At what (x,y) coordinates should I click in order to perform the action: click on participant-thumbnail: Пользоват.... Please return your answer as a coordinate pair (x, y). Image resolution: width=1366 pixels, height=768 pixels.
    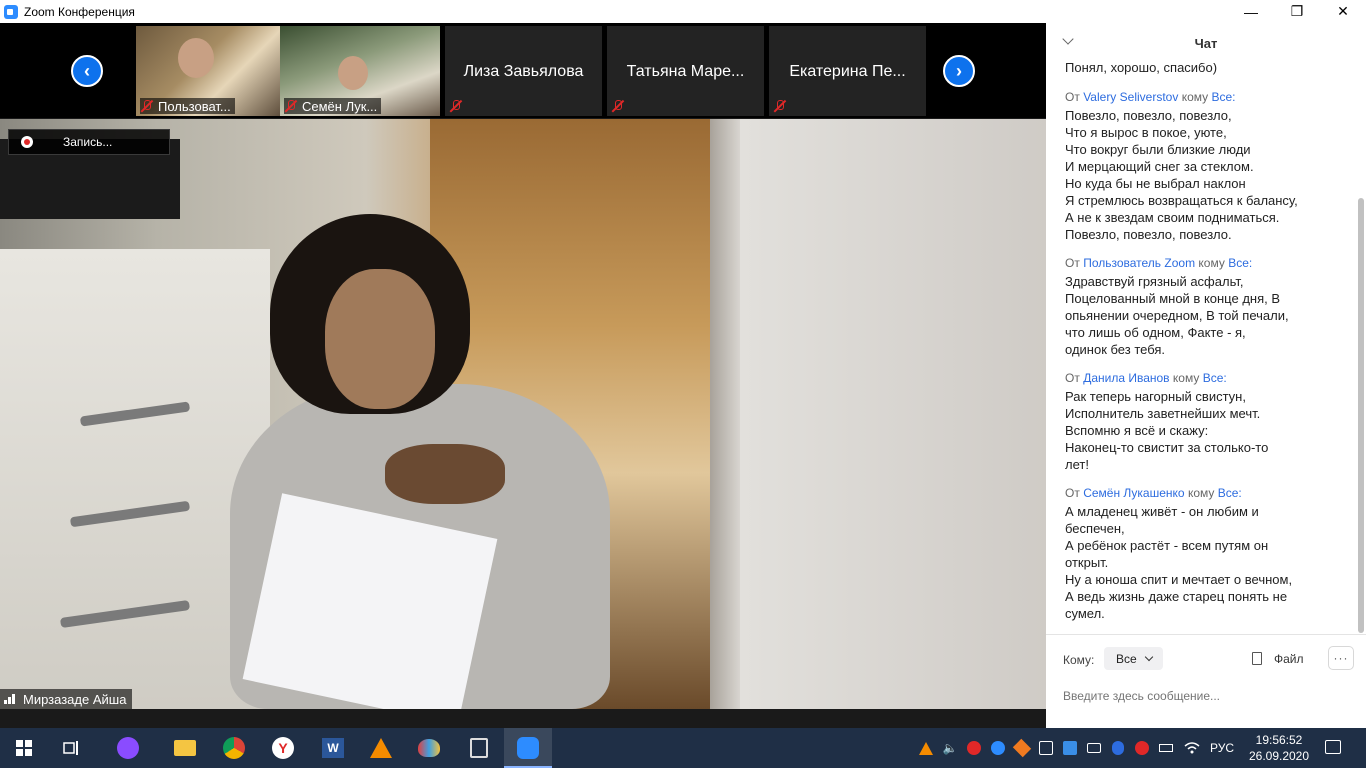
    Looking at the image, I should click on (214, 71).